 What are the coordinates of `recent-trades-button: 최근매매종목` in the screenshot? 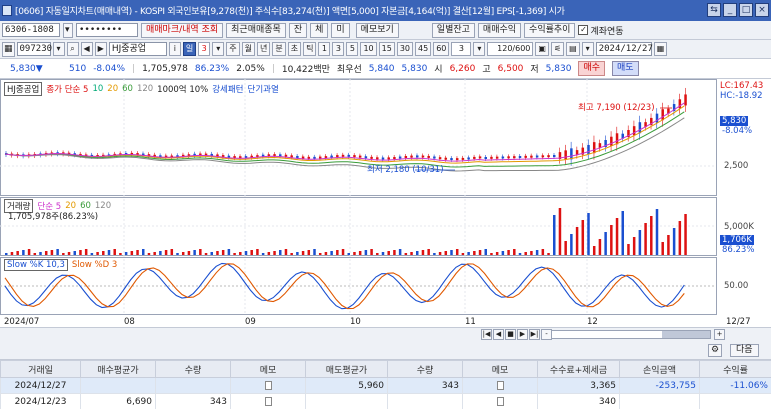 It's located at (256, 30).